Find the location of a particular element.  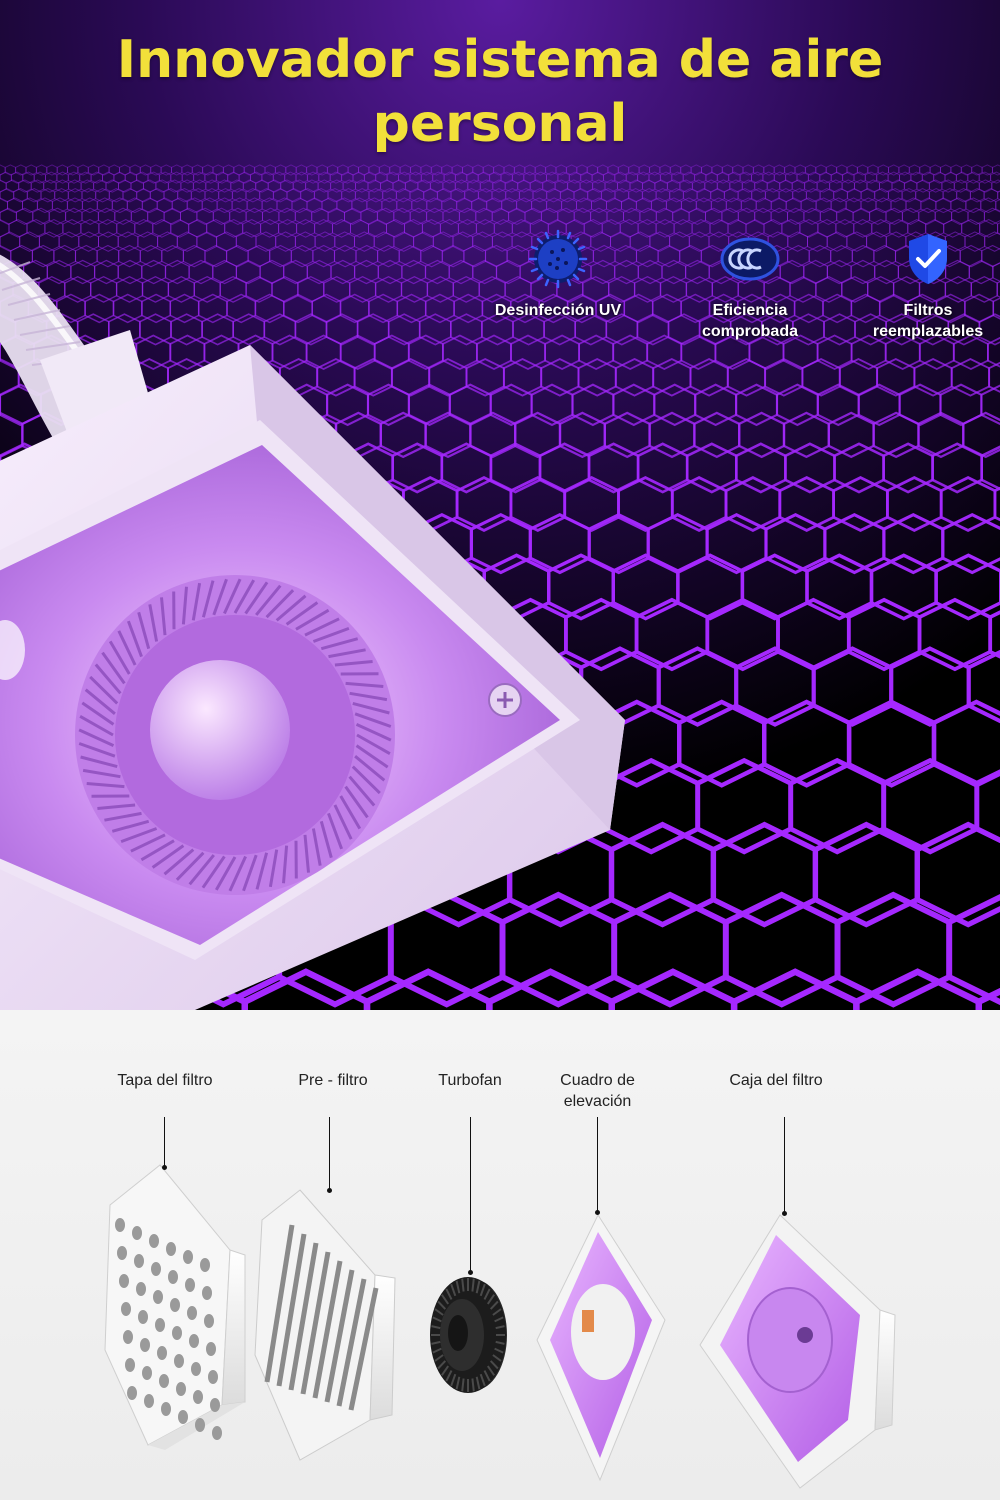

label-pre-filter: Pre - filtro is located at coordinates (333, 1080).